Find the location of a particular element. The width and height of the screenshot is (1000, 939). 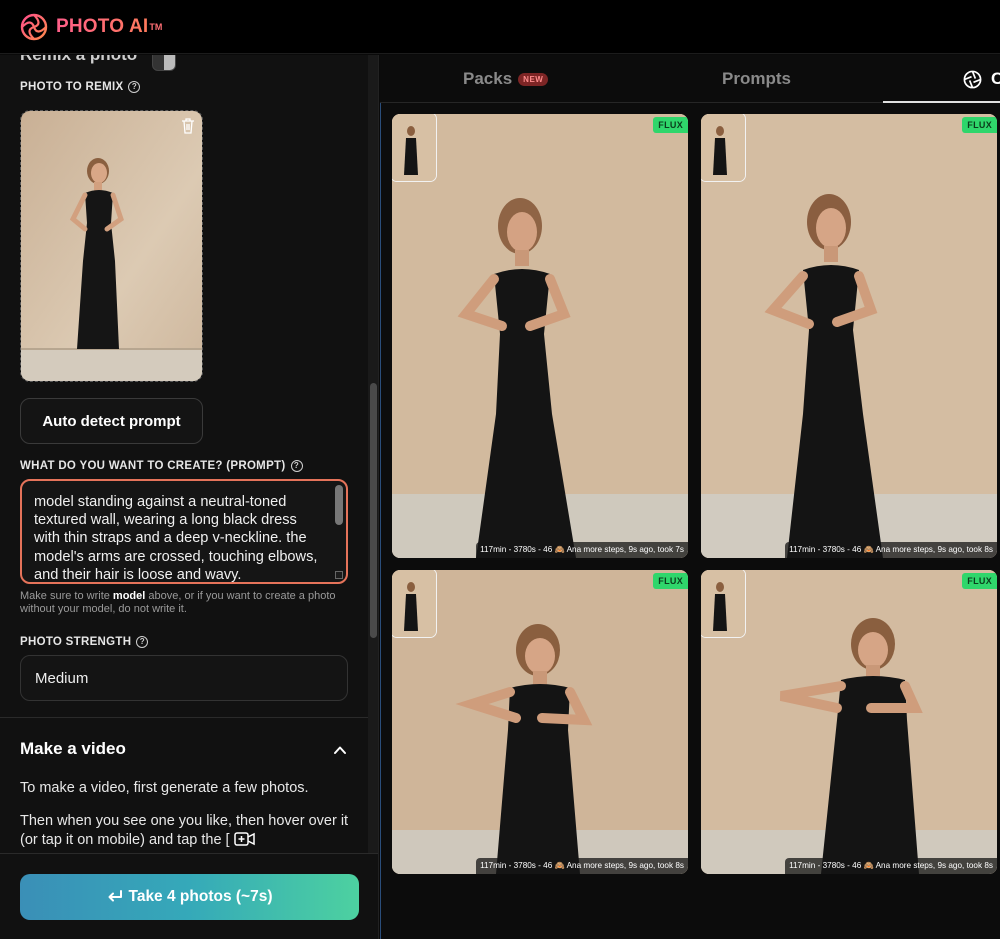

section-divider is located at coordinates (184, 717).